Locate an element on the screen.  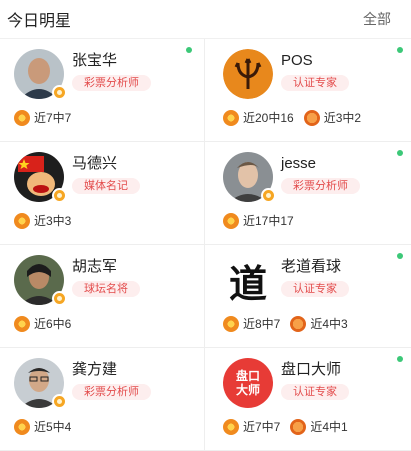
pankou-dashi-logo-icon: 盘口 大师 is located at coordinates (248, 383).